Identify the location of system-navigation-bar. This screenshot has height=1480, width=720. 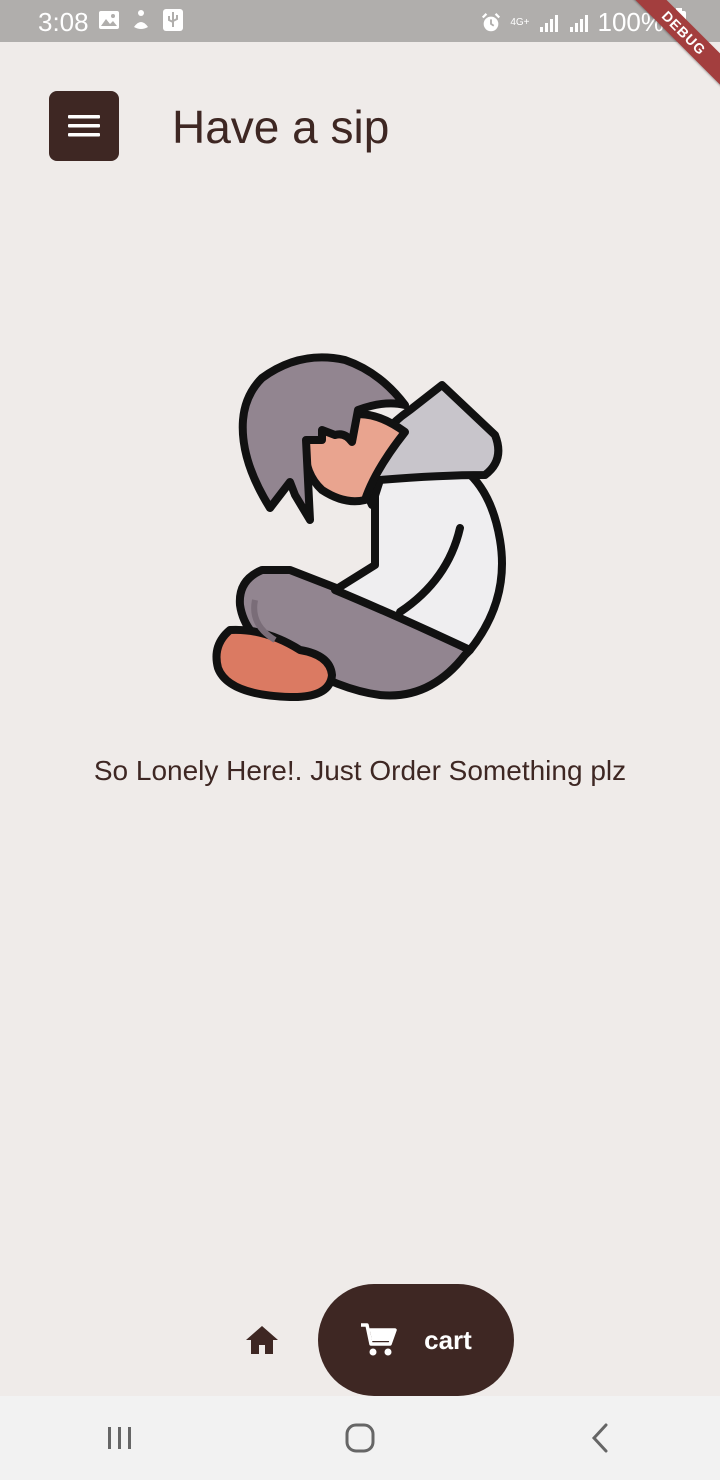
(360, 1438).